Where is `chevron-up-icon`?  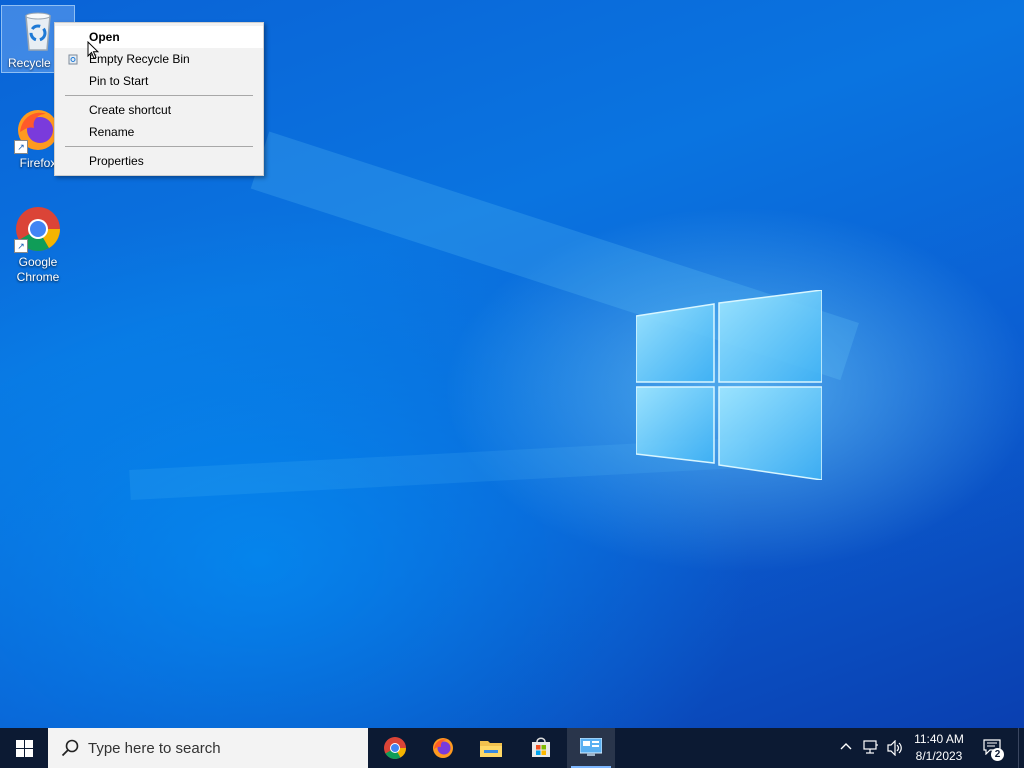 chevron-up-icon is located at coordinates (846, 746).